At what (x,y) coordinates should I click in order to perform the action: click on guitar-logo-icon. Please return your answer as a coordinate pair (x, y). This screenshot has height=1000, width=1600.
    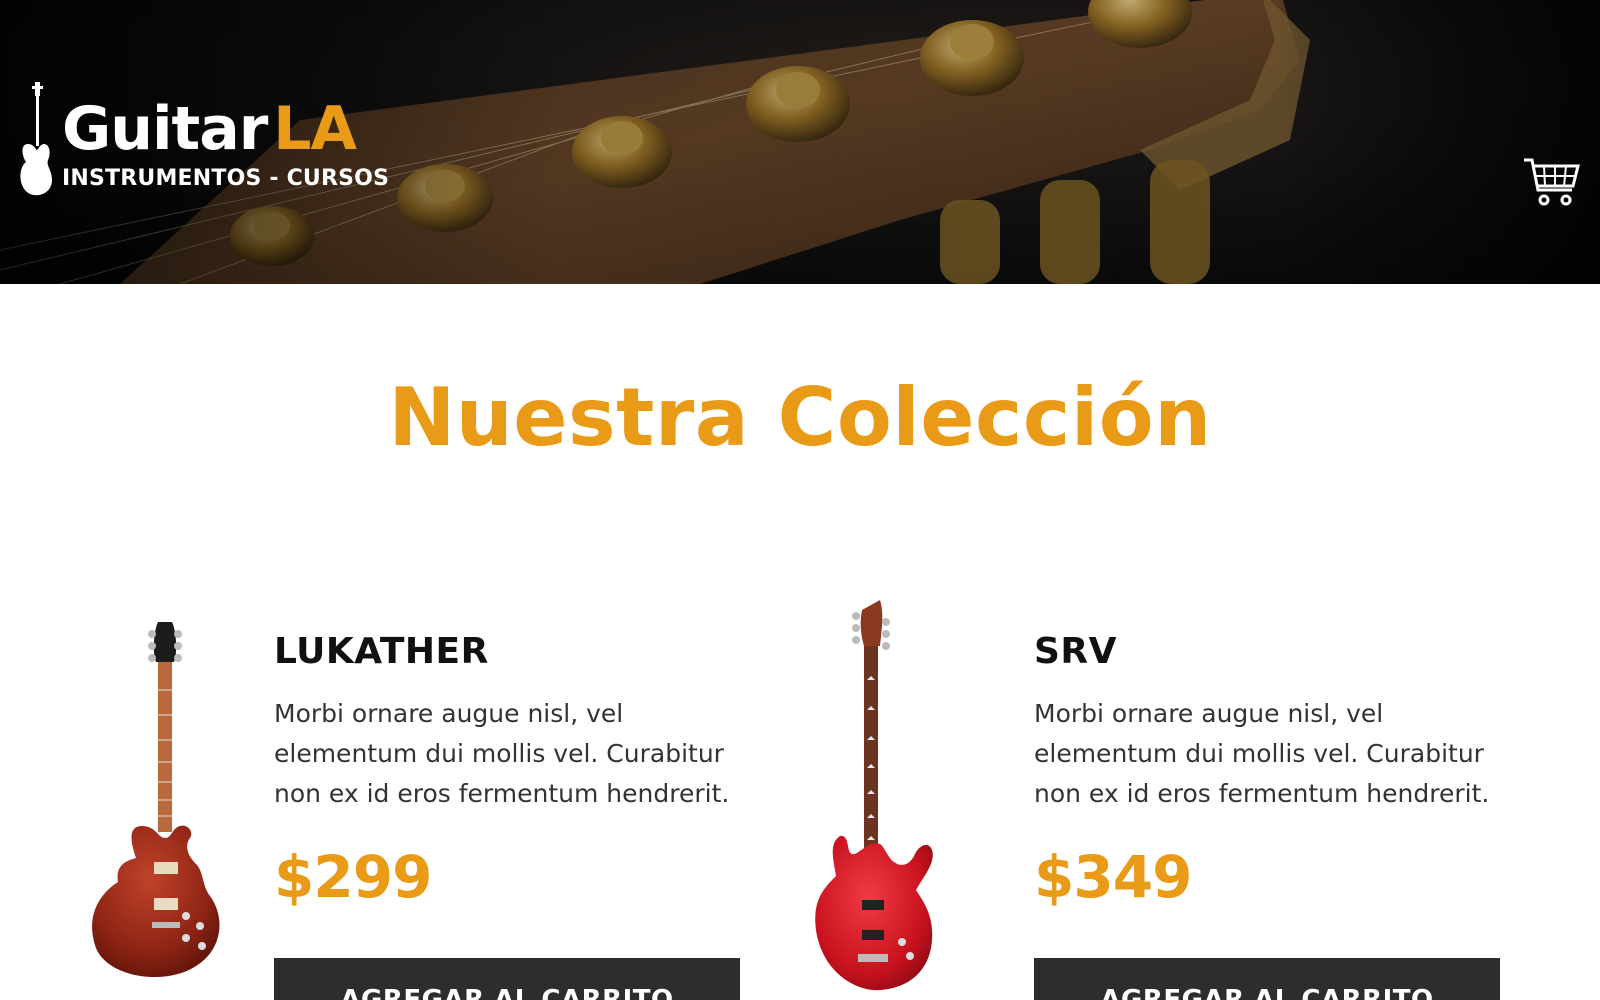
    Looking at the image, I should click on (36, 139).